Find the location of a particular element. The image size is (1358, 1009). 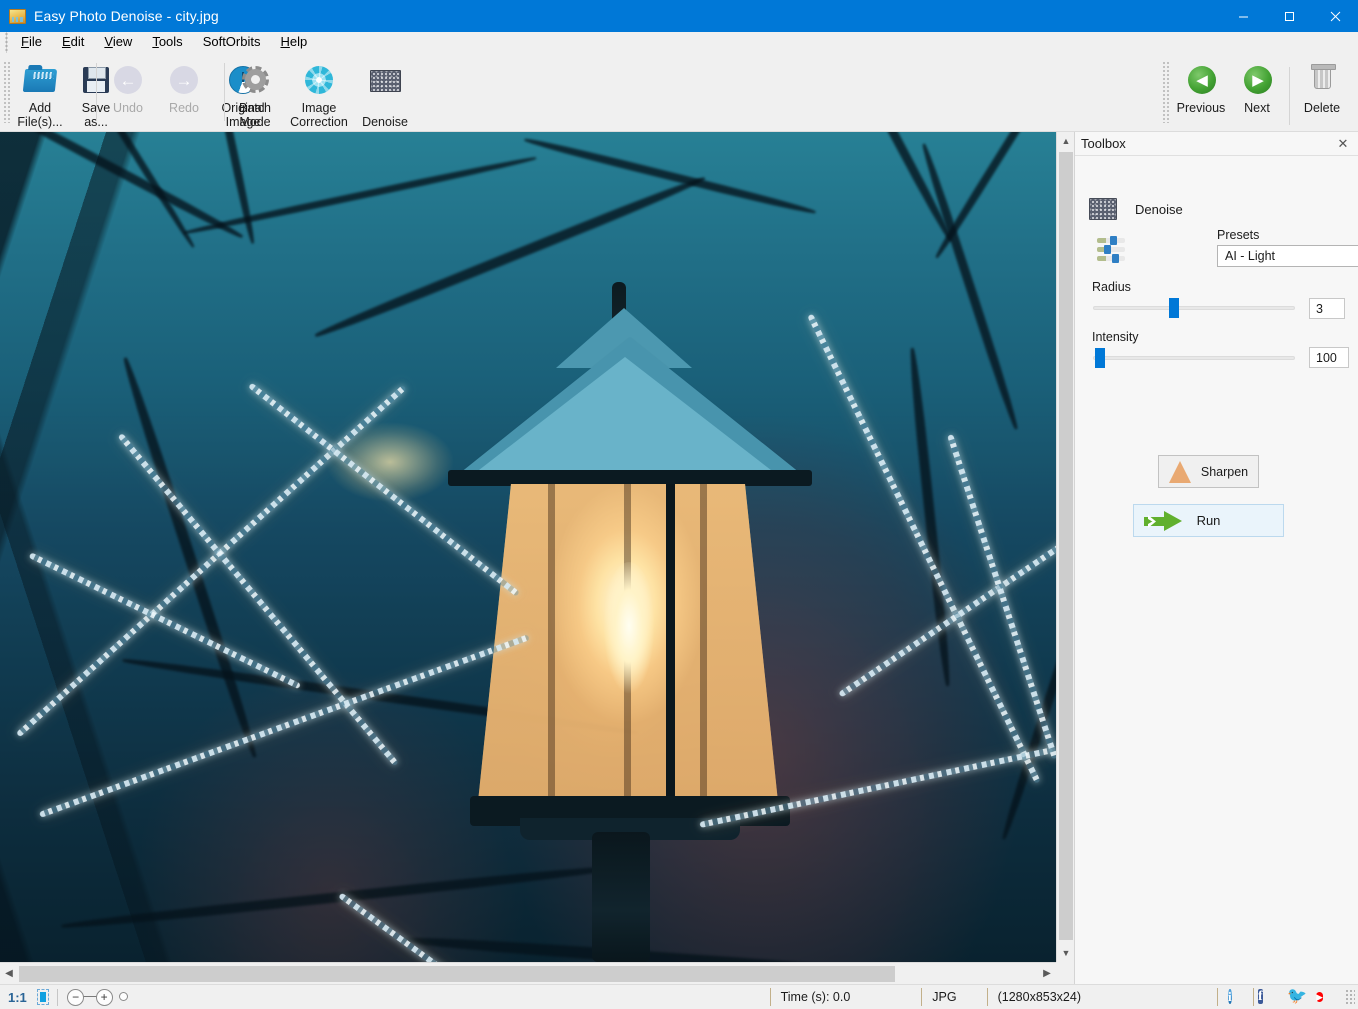

denoise-tool-header: Denoise is located at coordinates (1136, 209).